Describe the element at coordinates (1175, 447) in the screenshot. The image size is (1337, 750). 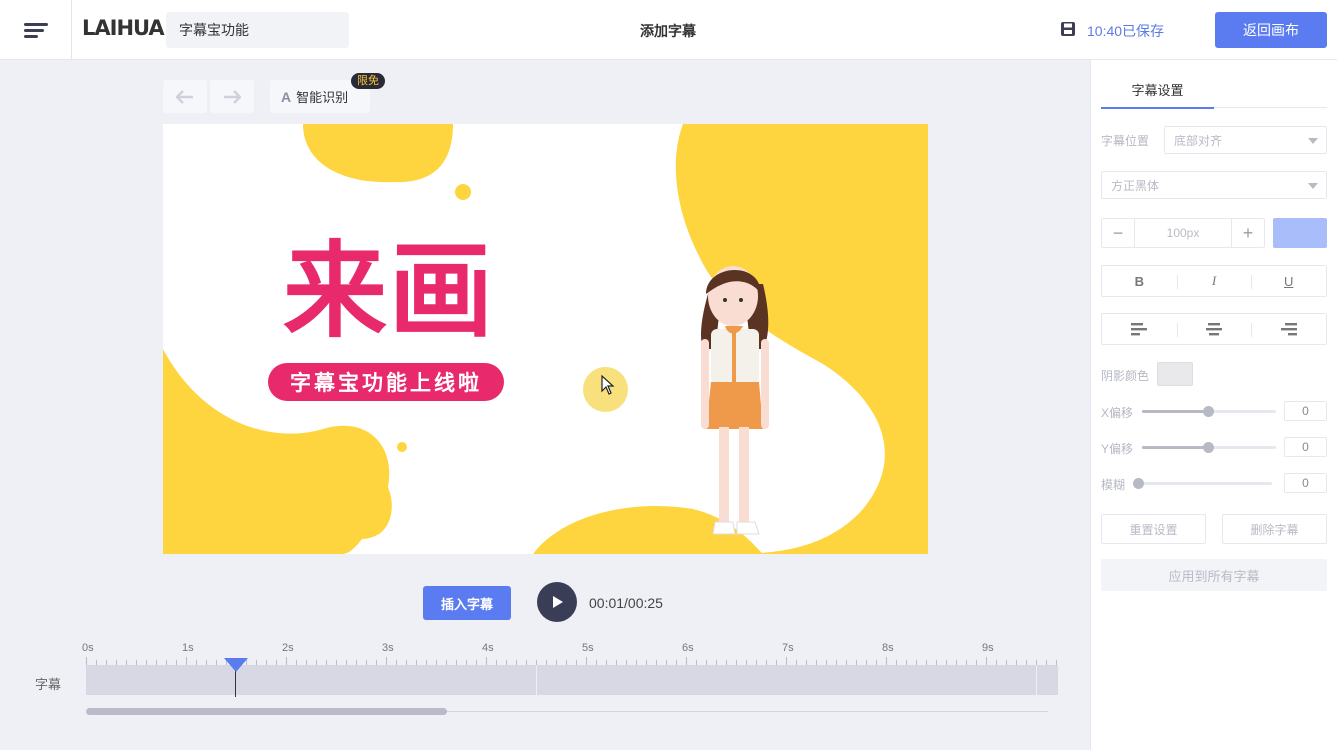
I see `y-offset-slider-fill` at that location.